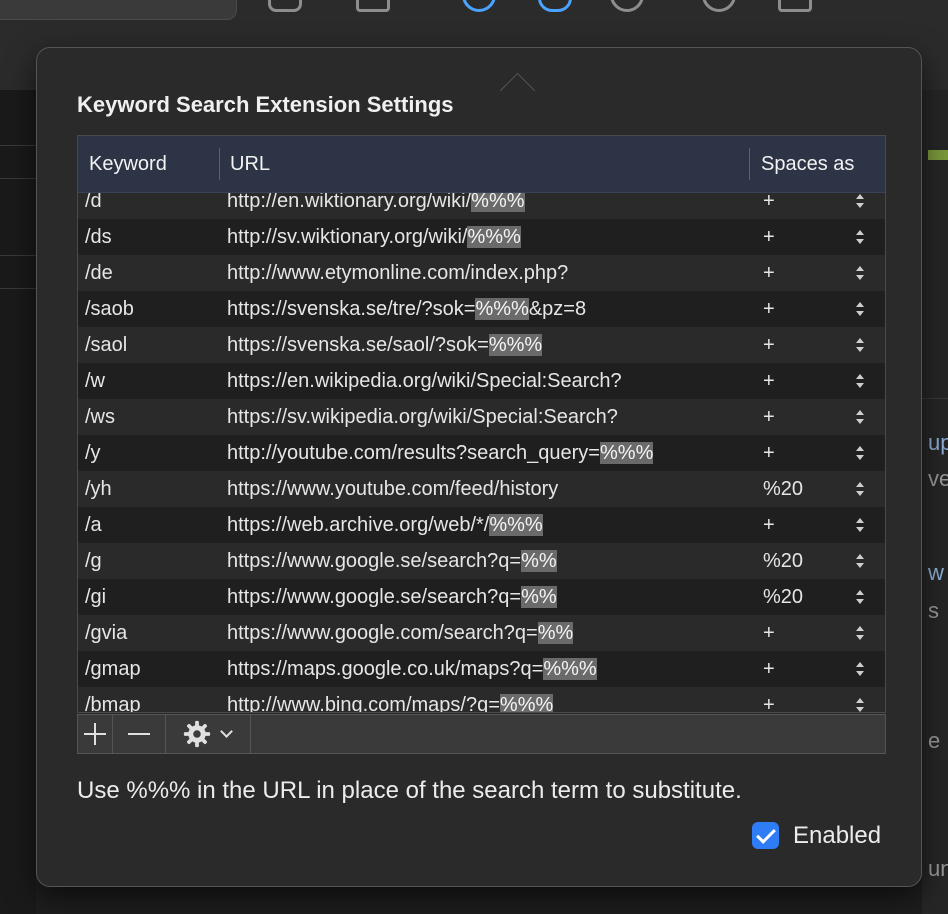 Image resolution: width=948 pixels, height=914 pixels. I want to click on keyword-cell: /w, so click(95, 381).